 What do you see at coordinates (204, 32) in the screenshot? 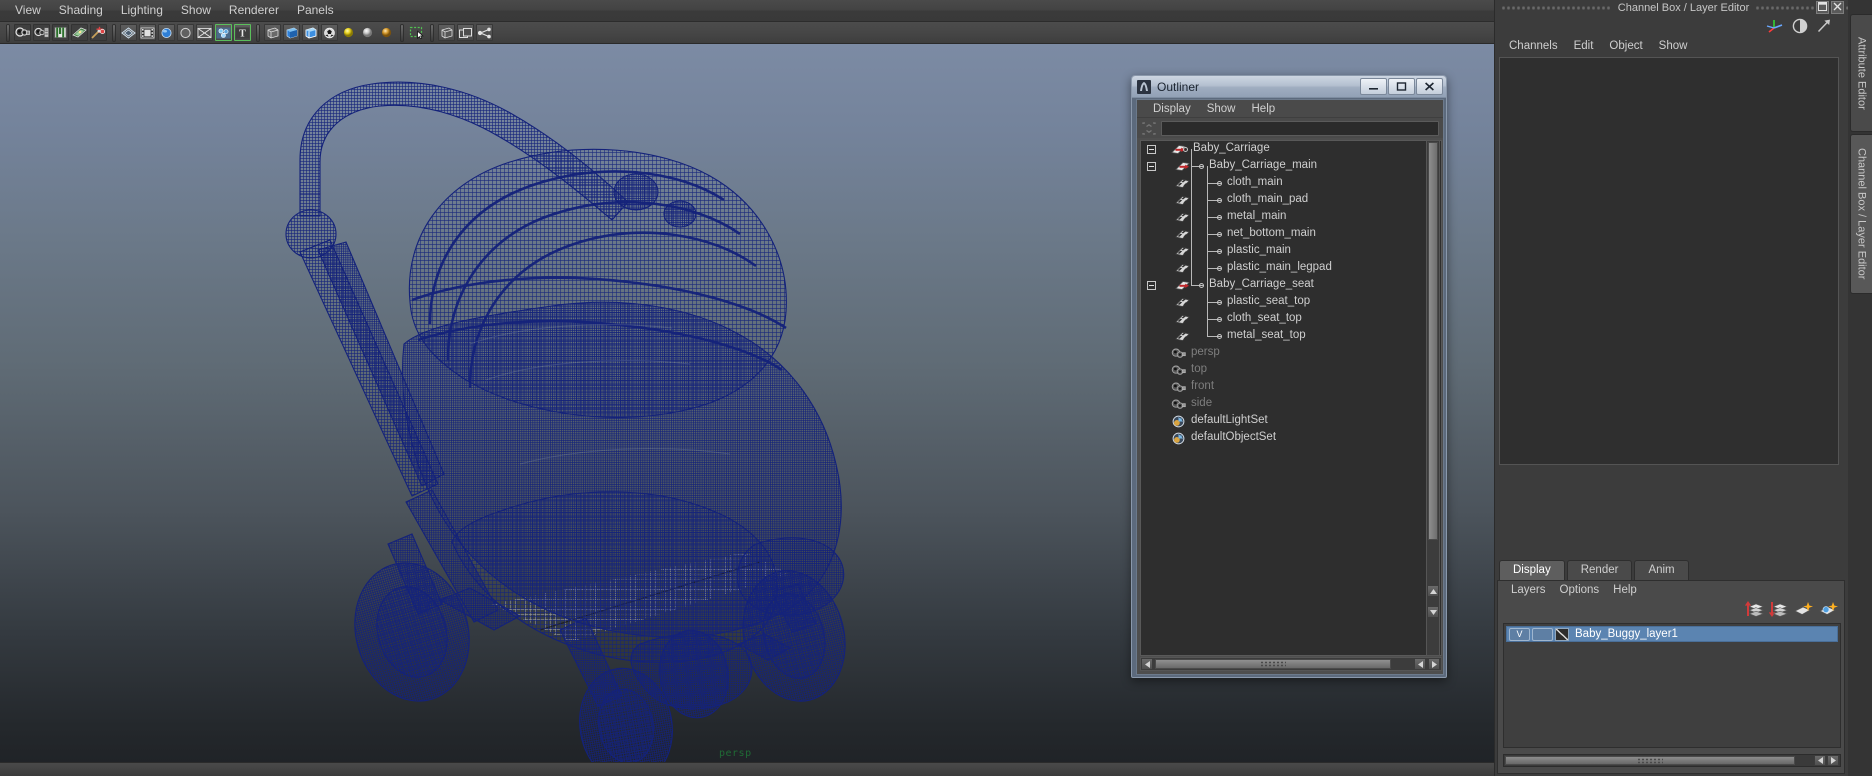
I see `xray-icon` at bounding box center [204, 32].